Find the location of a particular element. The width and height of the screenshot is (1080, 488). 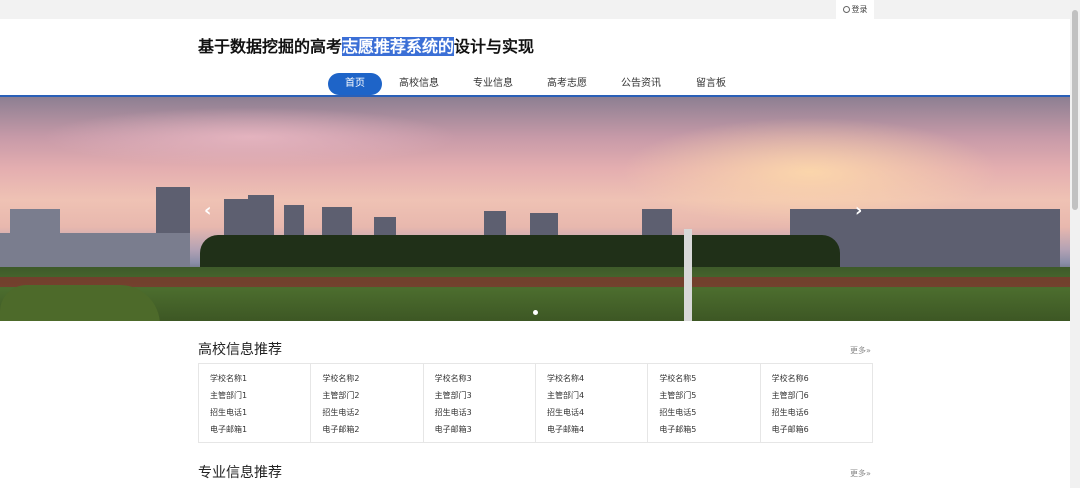

site-title-selected-text: 志愿推荐系统的 is located at coordinates (398, 46).